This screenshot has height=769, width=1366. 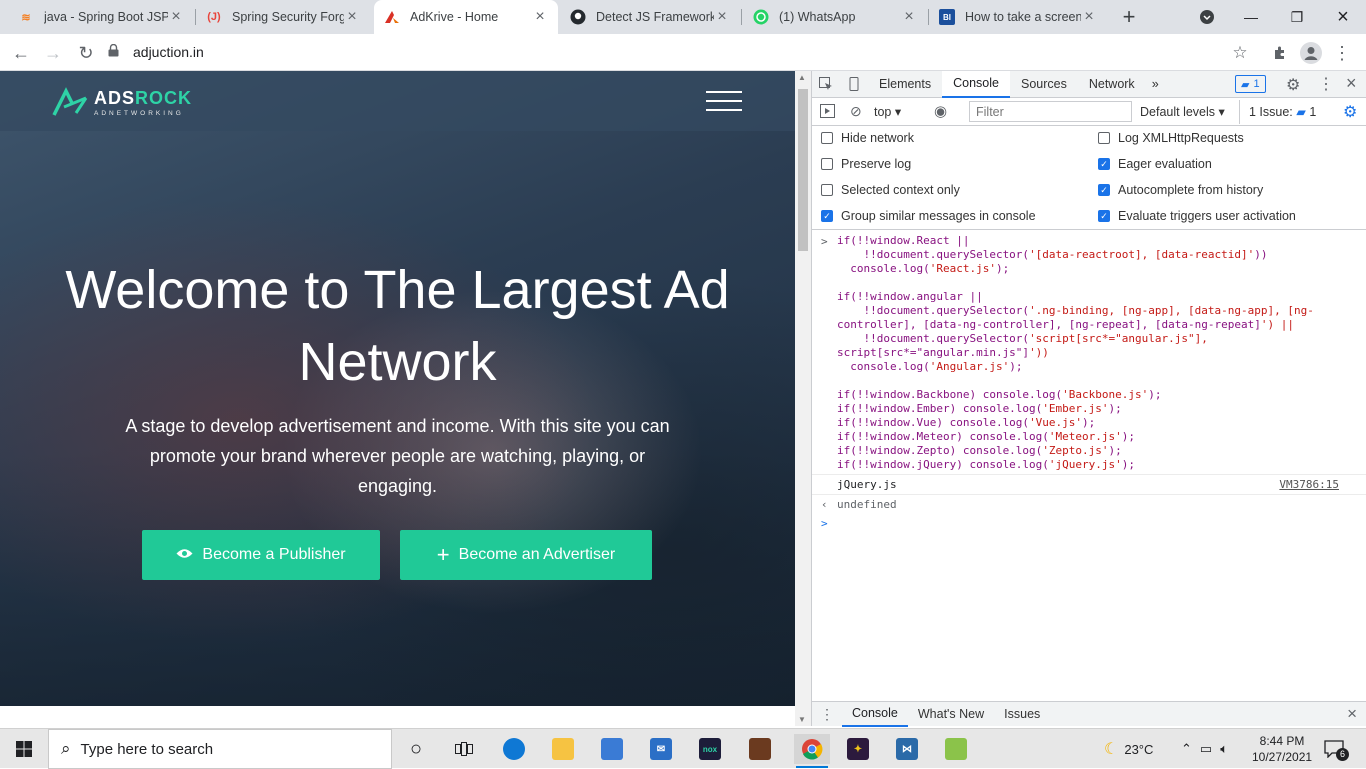 What do you see at coordinates (454, 17) in the screenshot?
I see `tab-title: AdKrive - Home` at bounding box center [454, 17].